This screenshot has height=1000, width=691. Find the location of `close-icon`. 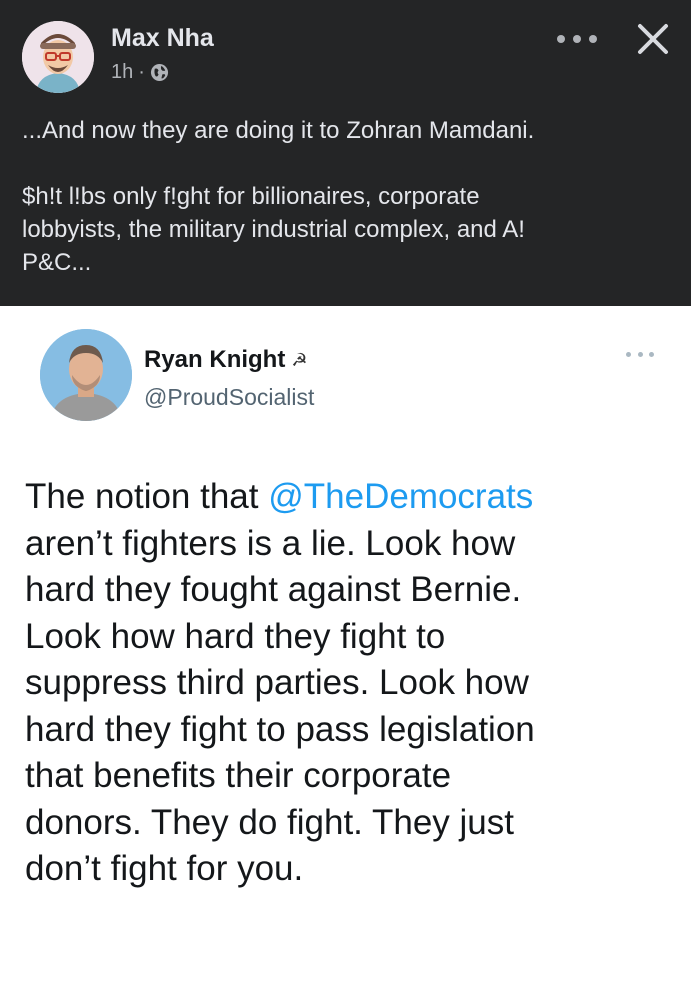

close-icon is located at coordinates (653, 39).